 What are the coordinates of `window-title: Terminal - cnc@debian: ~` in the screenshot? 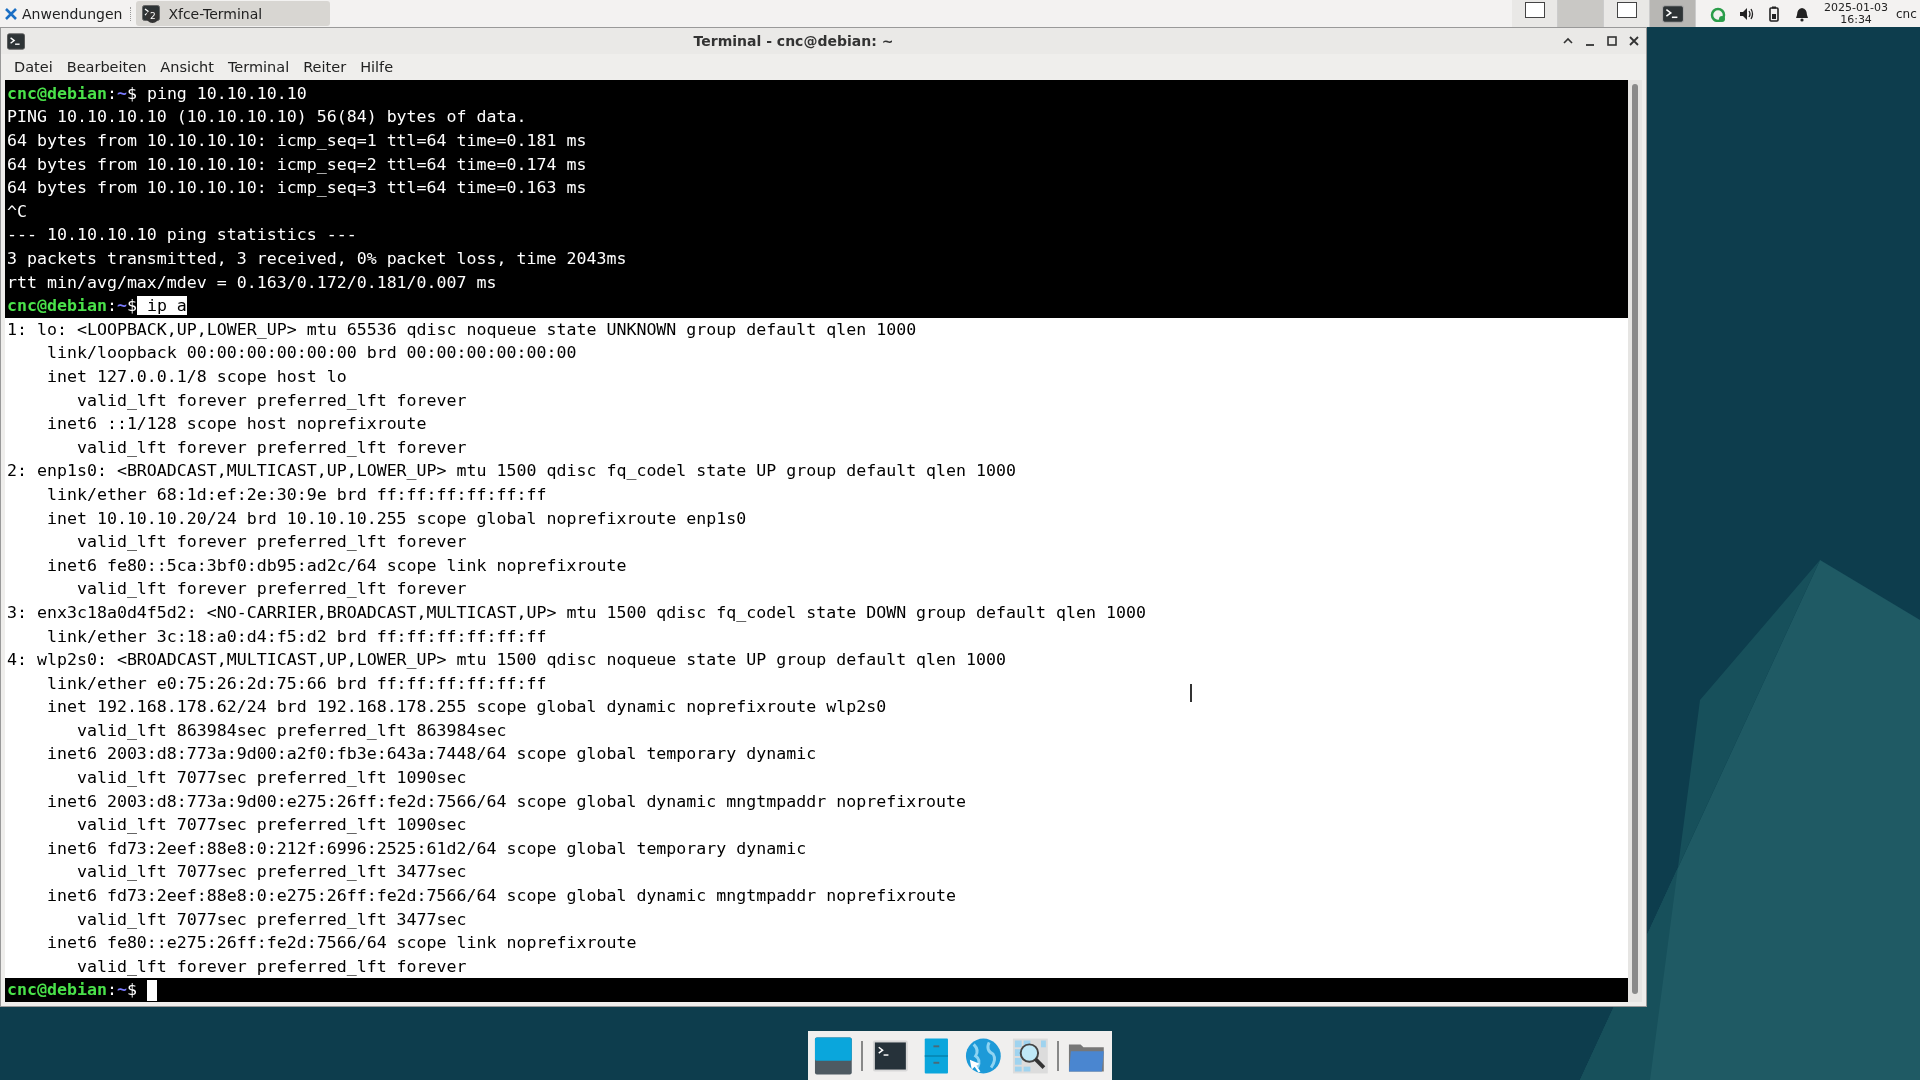 It's located at (793, 41).